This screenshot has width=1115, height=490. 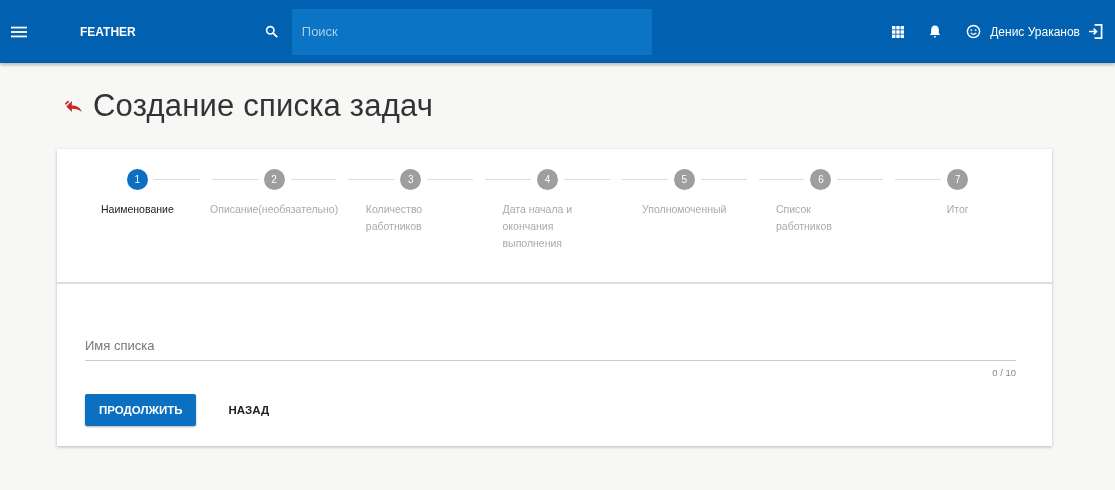 What do you see at coordinates (547, 179) in the screenshot?
I see `step-number: 4` at bounding box center [547, 179].